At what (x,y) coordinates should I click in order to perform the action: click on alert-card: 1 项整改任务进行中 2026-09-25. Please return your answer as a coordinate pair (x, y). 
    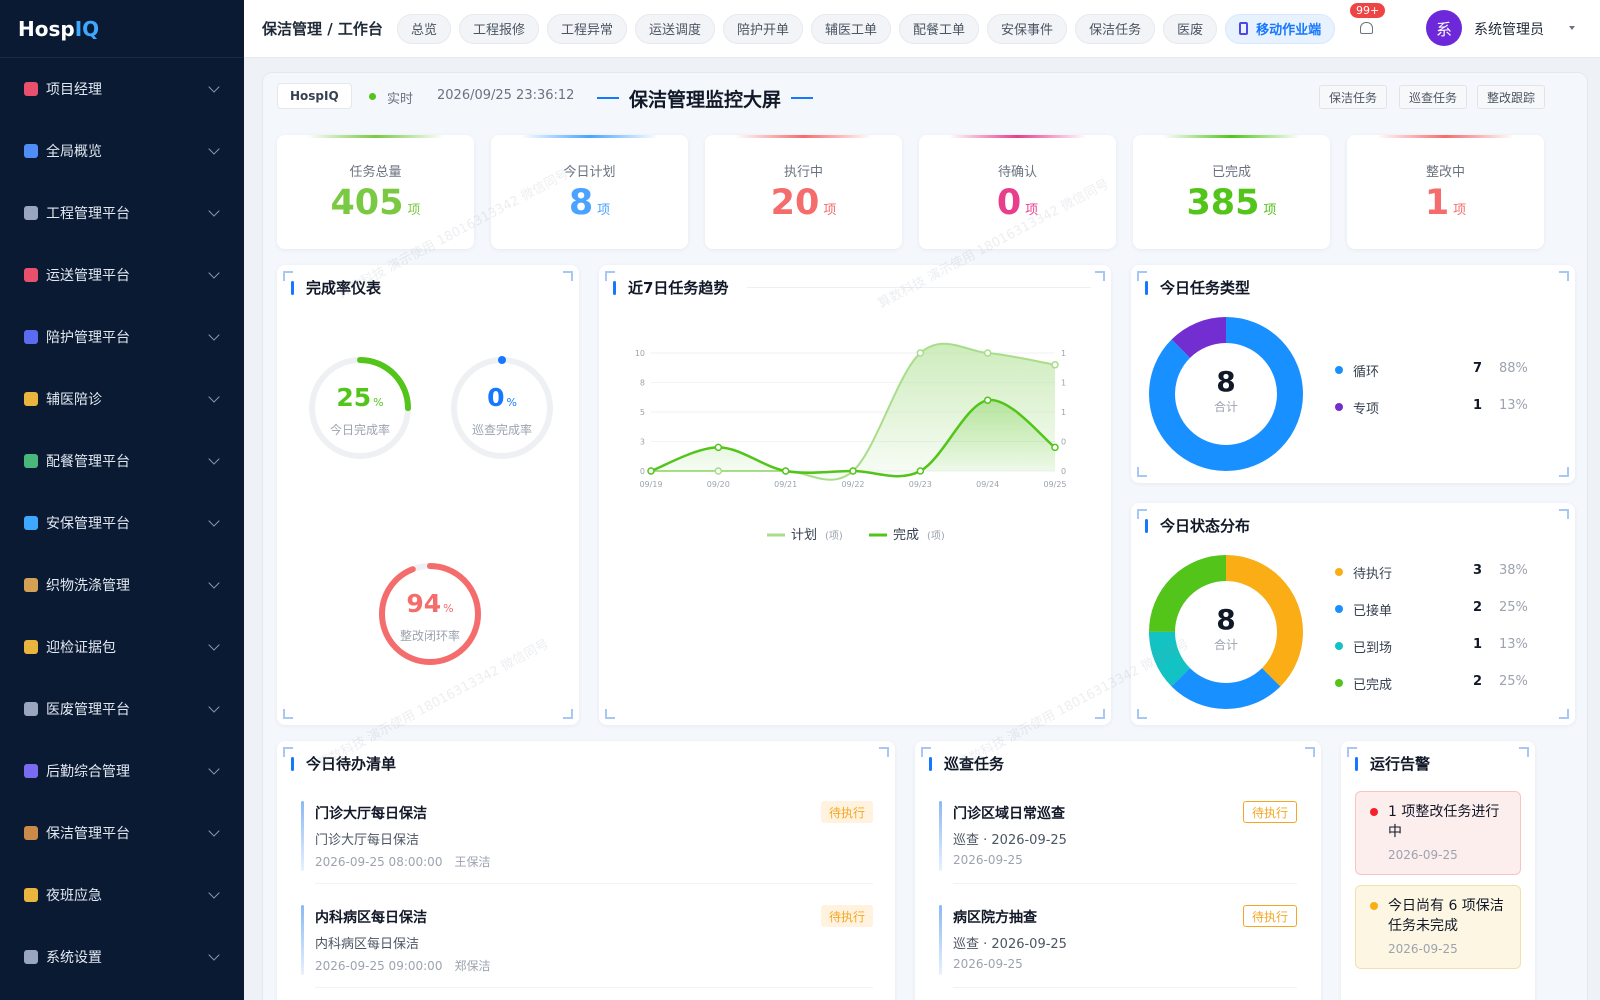
    Looking at the image, I should click on (1438, 833).